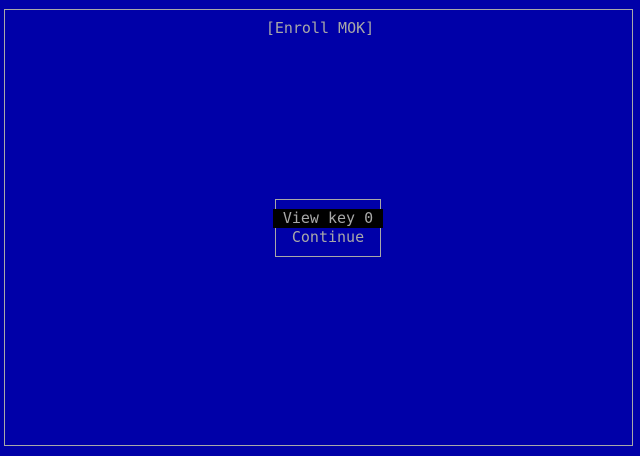 This screenshot has height=456, width=640. What do you see at coordinates (320, 28) in the screenshot?
I see `screen-title: [Enroll MOK]` at bounding box center [320, 28].